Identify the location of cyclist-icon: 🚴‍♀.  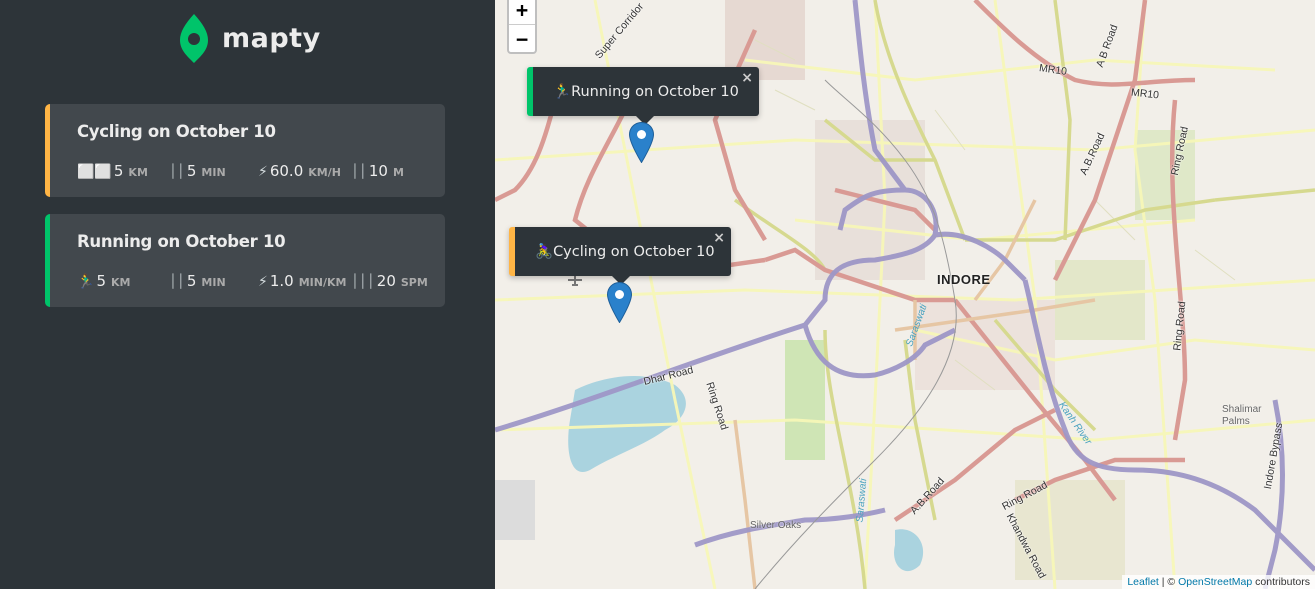
(544, 252).